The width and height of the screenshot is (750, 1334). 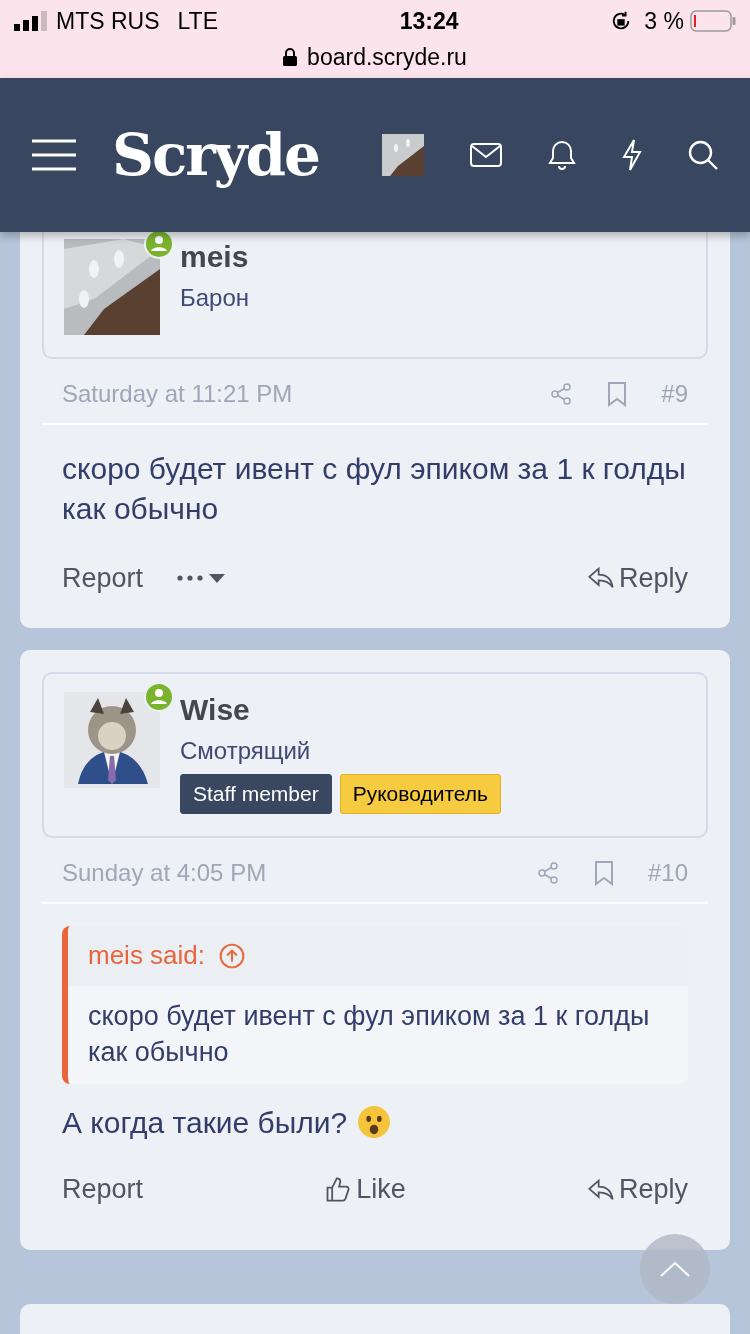 What do you see at coordinates (562, 155) in the screenshot?
I see `bell-icon` at bounding box center [562, 155].